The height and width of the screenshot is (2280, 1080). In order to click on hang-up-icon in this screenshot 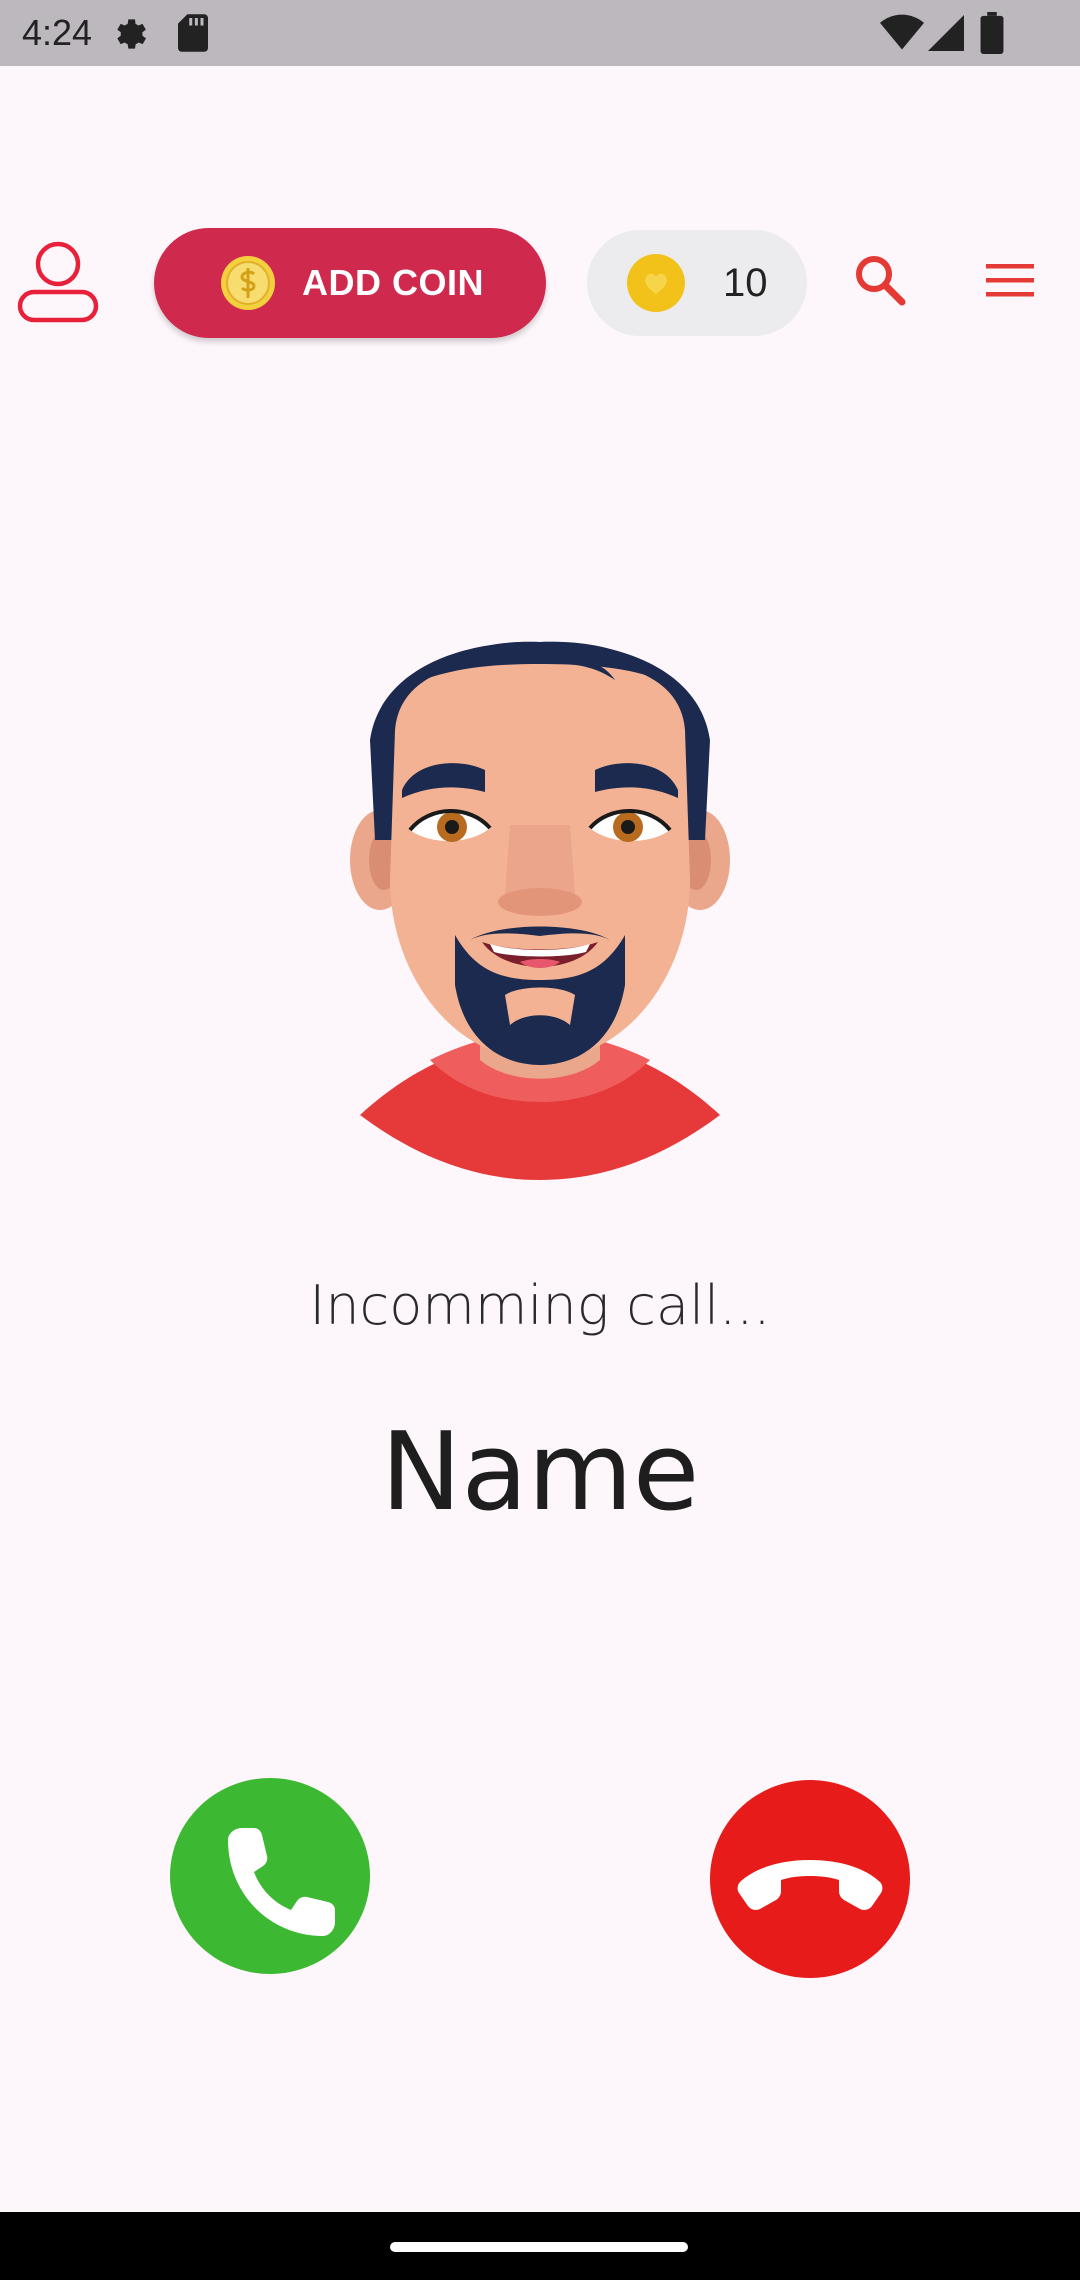, I will do `click(810, 1885)`.